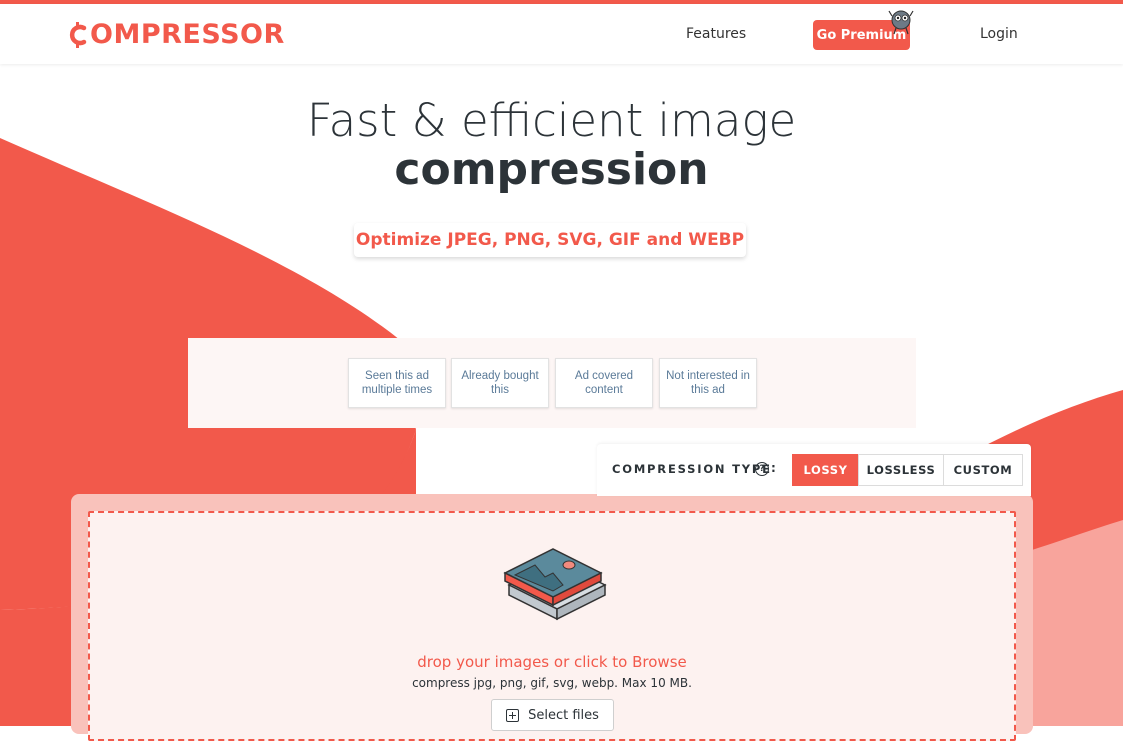 The height and width of the screenshot is (741, 1123). Describe the element at coordinates (773, 468) in the screenshot. I see `compression-type-colon: :` at that location.